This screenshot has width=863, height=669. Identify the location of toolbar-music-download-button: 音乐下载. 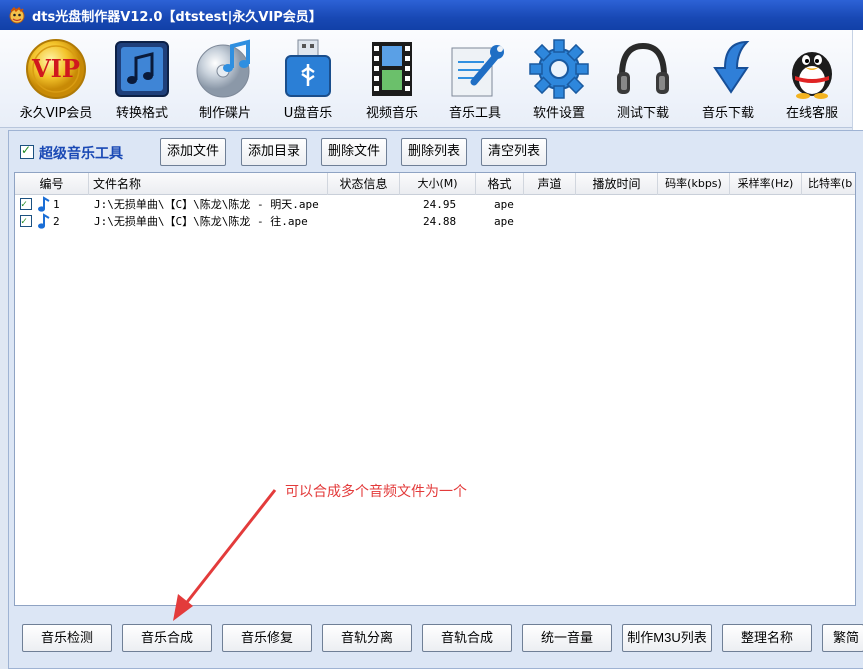
(728, 80).